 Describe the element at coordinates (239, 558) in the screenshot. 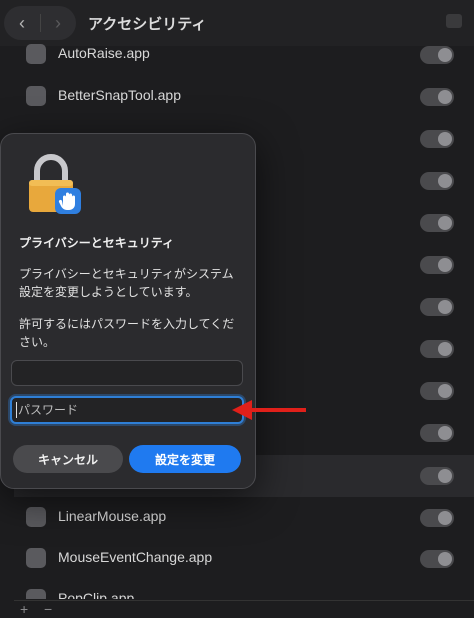

I see `list-item: MouseEventChange.app` at that location.